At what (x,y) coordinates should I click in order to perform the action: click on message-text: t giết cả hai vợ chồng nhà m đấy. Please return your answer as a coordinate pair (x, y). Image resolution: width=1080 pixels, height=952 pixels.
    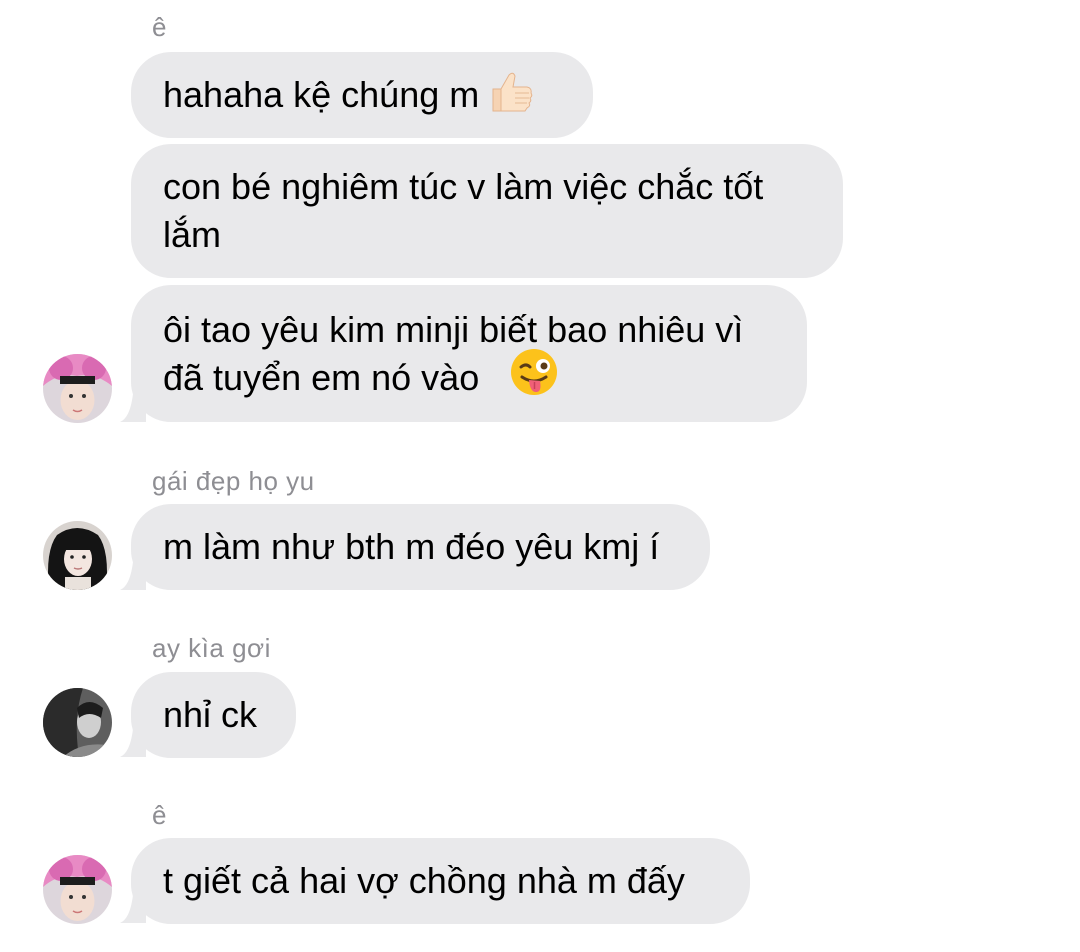
    Looking at the image, I should click on (424, 880).